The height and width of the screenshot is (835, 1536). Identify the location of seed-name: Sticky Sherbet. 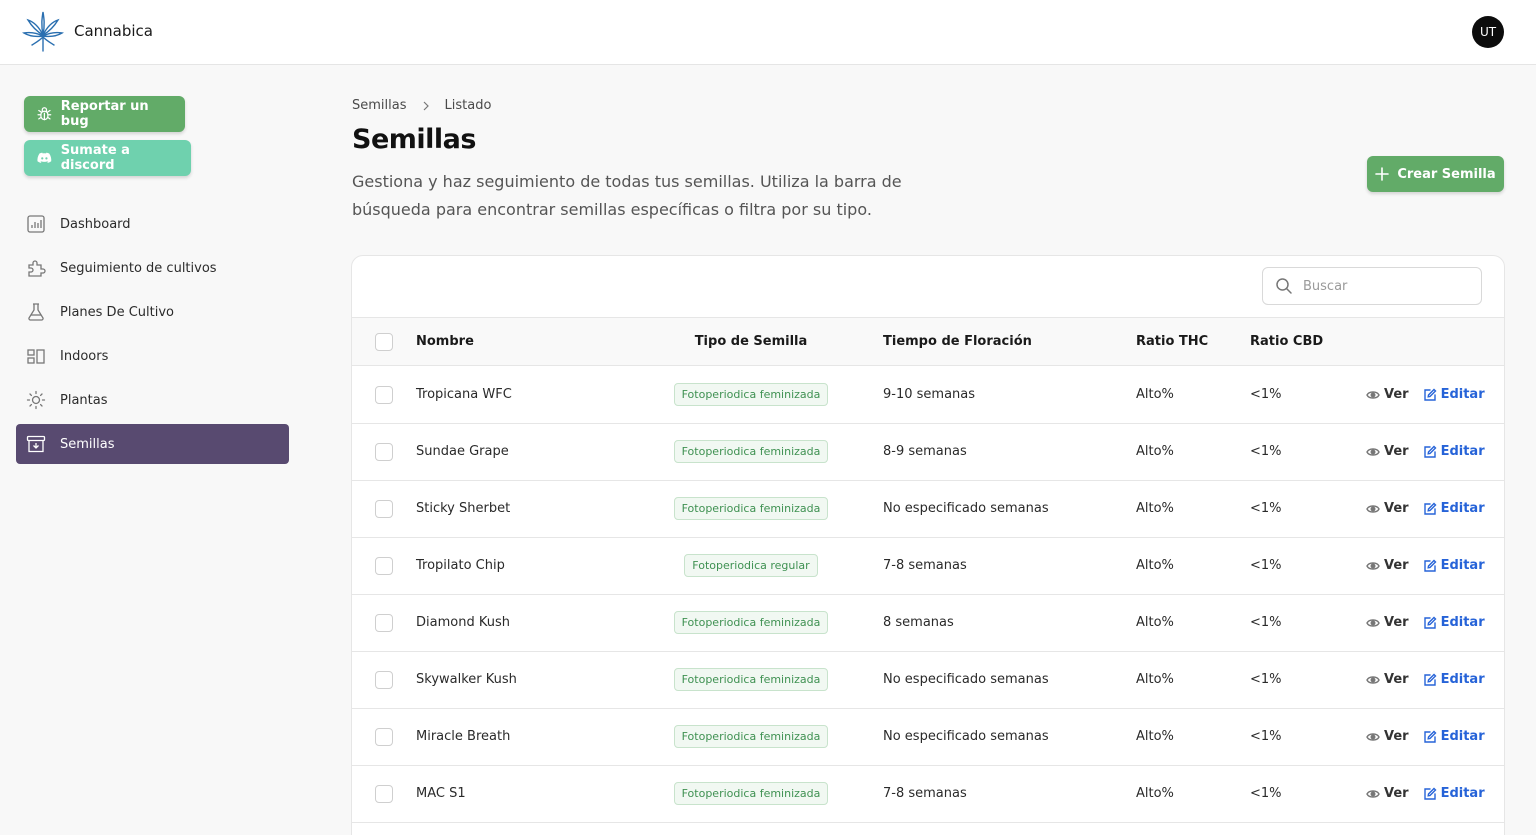
(463, 508).